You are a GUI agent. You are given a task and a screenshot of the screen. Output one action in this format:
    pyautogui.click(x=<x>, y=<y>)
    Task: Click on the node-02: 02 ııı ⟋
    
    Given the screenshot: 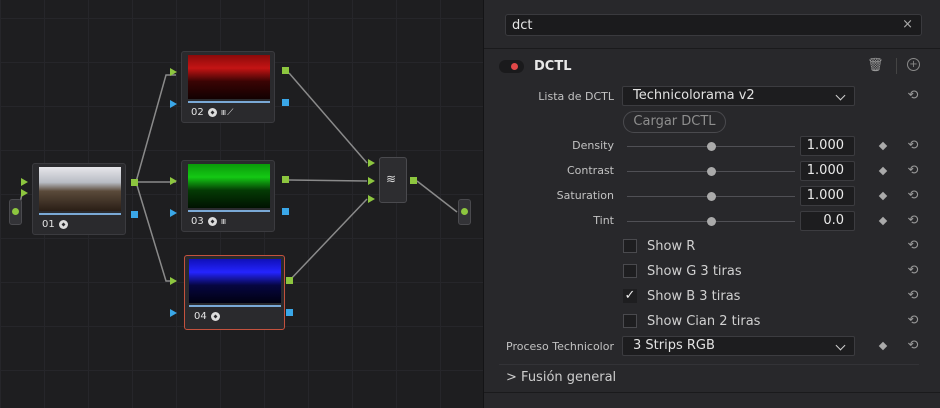 What is the action you would take?
    pyautogui.click(x=228, y=87)
    